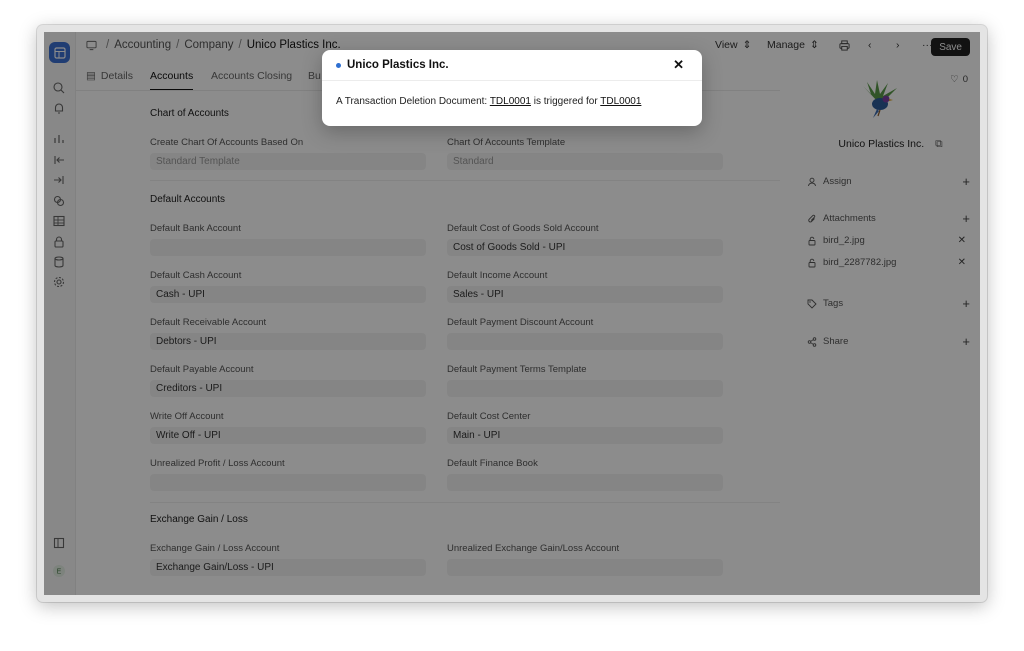 This screenshot has height=651, width=1024. I want to click on message-text-middle: is triggered for, so click(565, 101).